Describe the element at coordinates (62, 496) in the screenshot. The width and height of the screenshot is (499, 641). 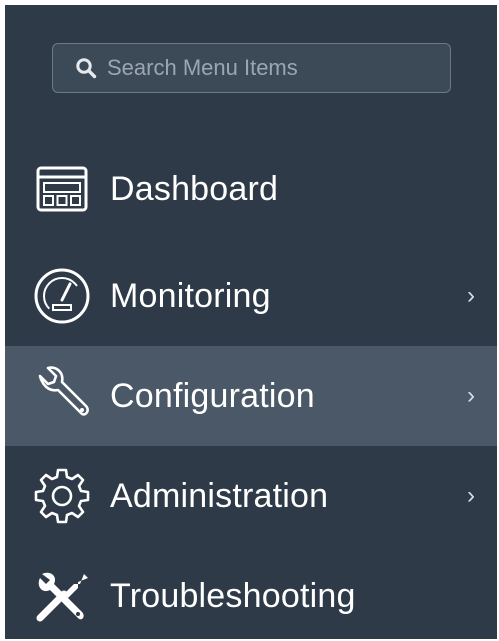
I see `gear-icon` at that location.